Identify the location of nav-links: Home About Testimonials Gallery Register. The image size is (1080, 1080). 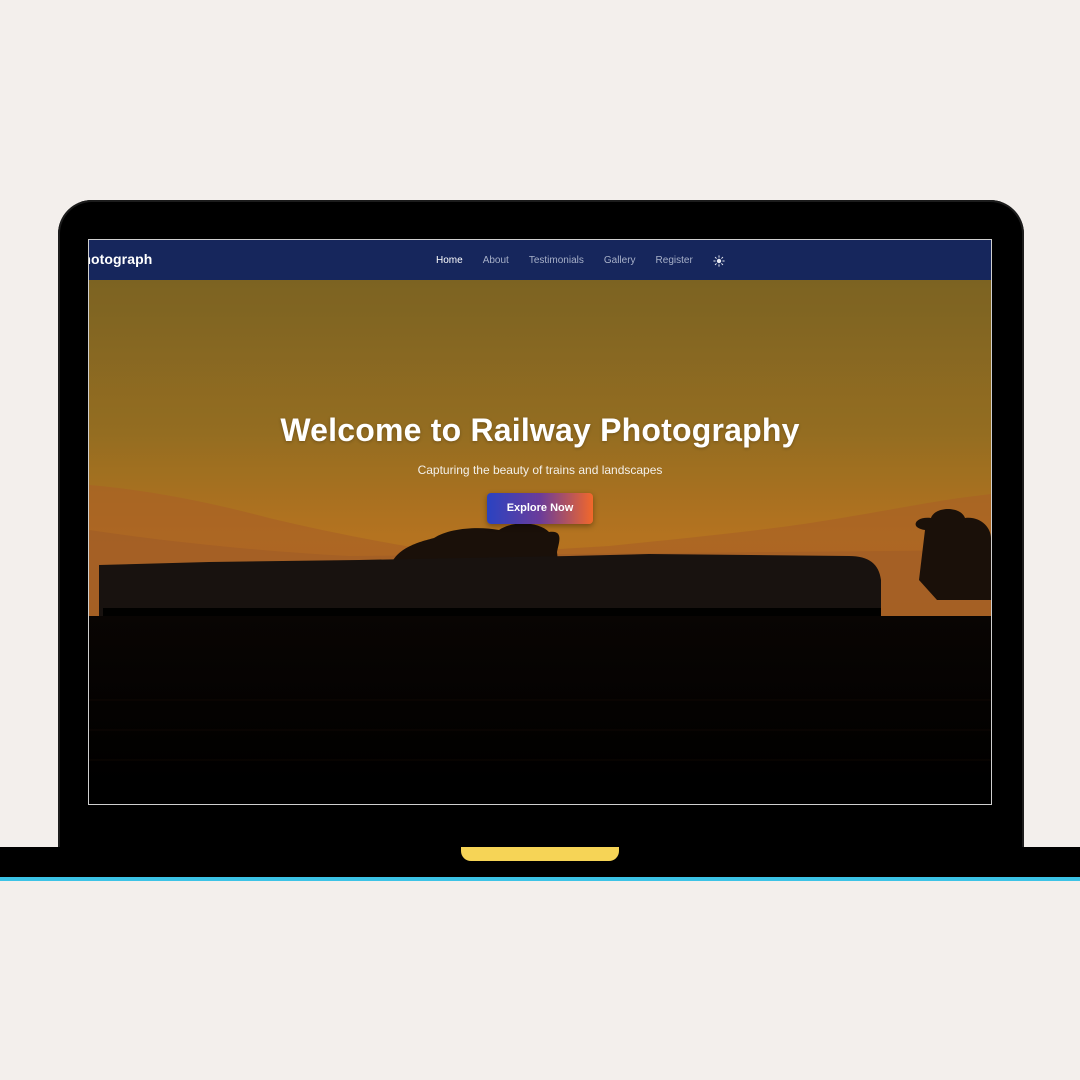
(580, 260).